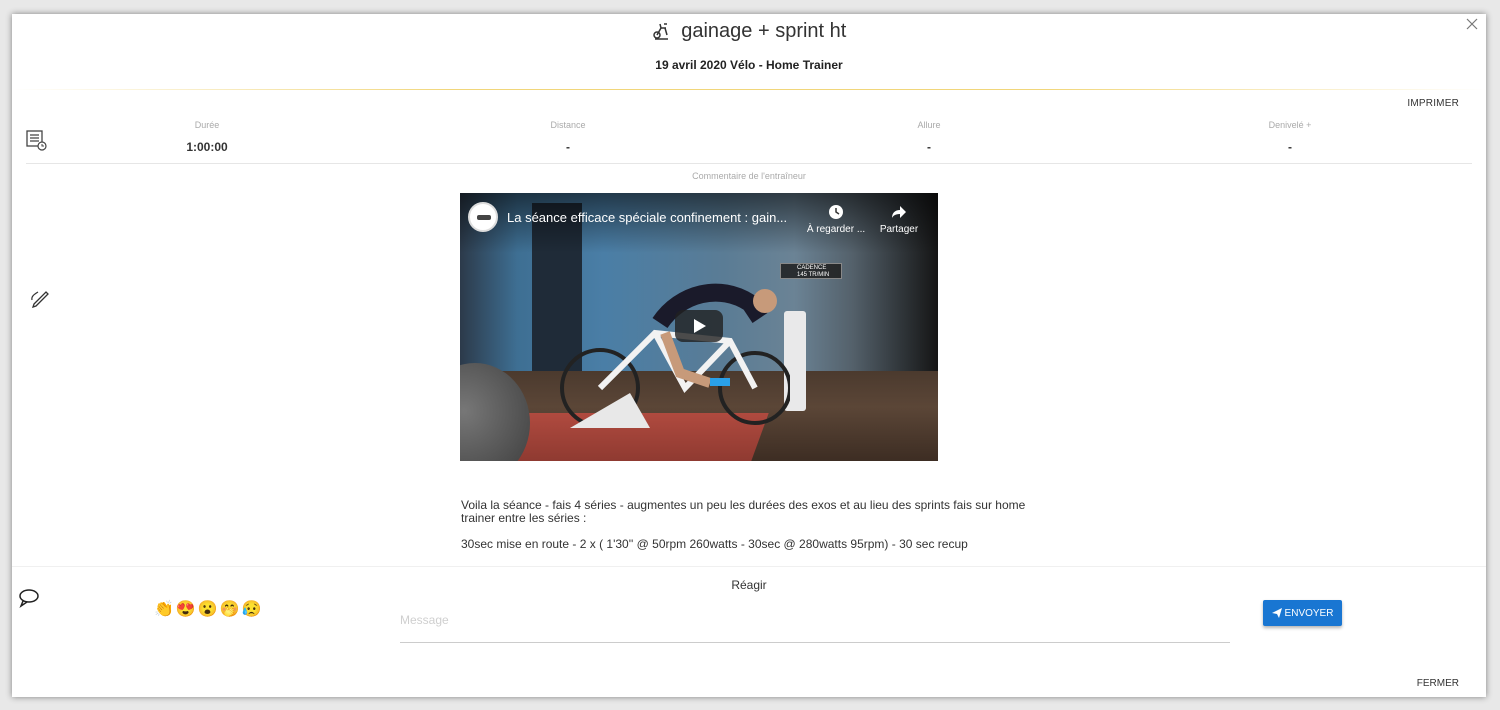  What do you see at coordinates (749, 163) in the screenshot?
I see `stats-divider` at bounding box center [749, 163].